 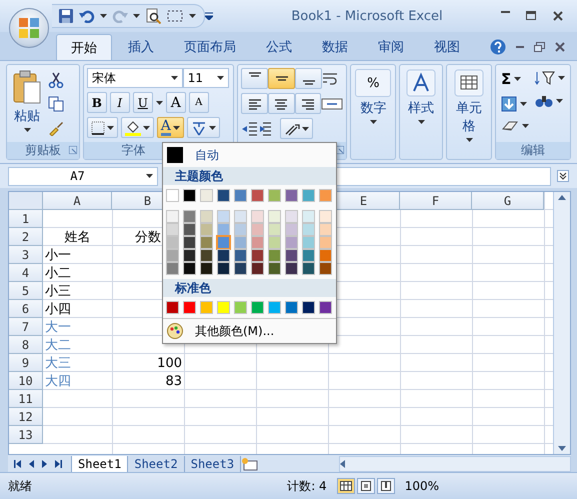 I want to click on align-top-button, so click(x=254, y=78).